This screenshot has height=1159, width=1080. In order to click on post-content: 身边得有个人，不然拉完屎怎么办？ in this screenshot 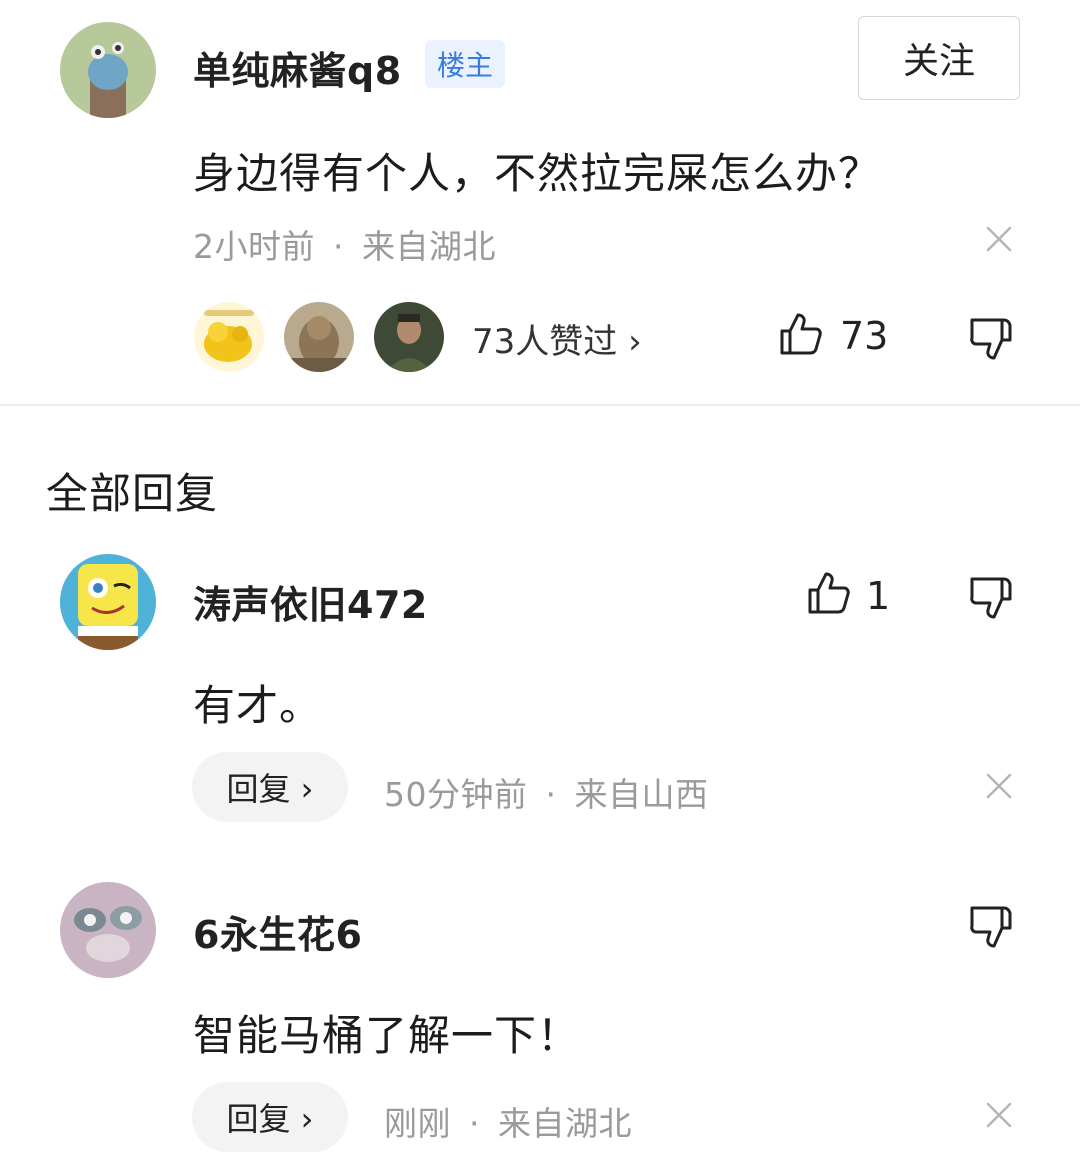, I will do `click(537, 173)`.